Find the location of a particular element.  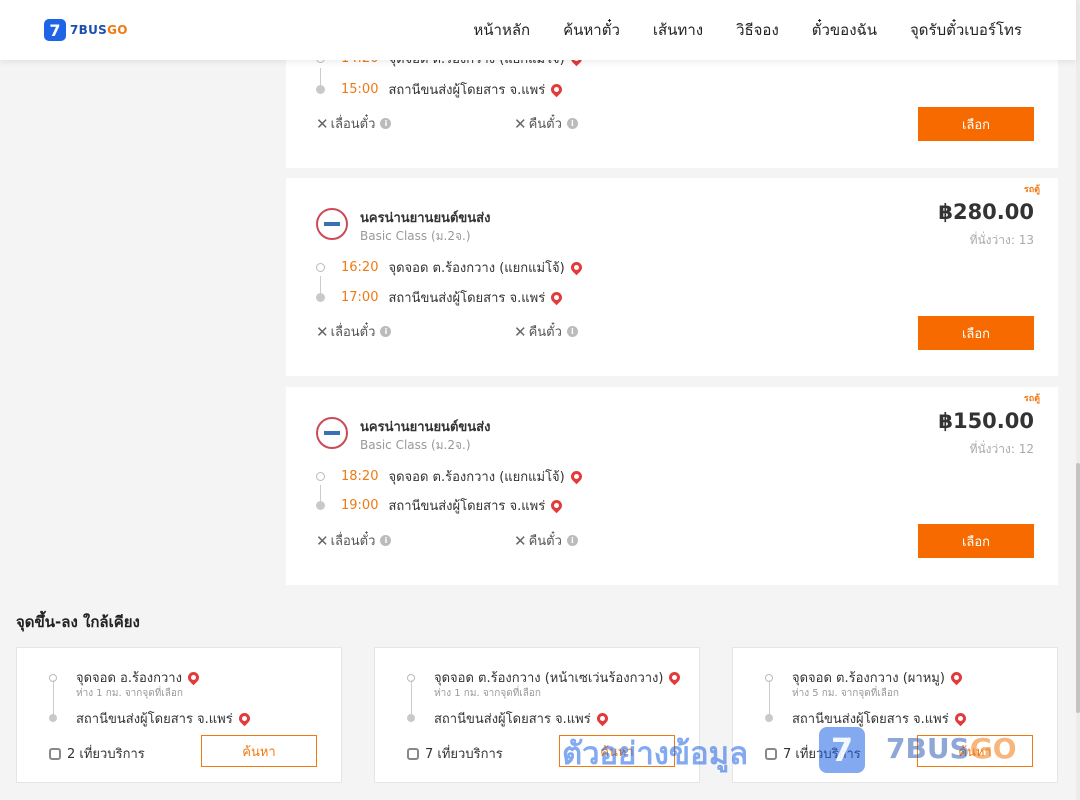

trip-count: 7 เที่ยวบริการ is located at coordinates (455, 753).